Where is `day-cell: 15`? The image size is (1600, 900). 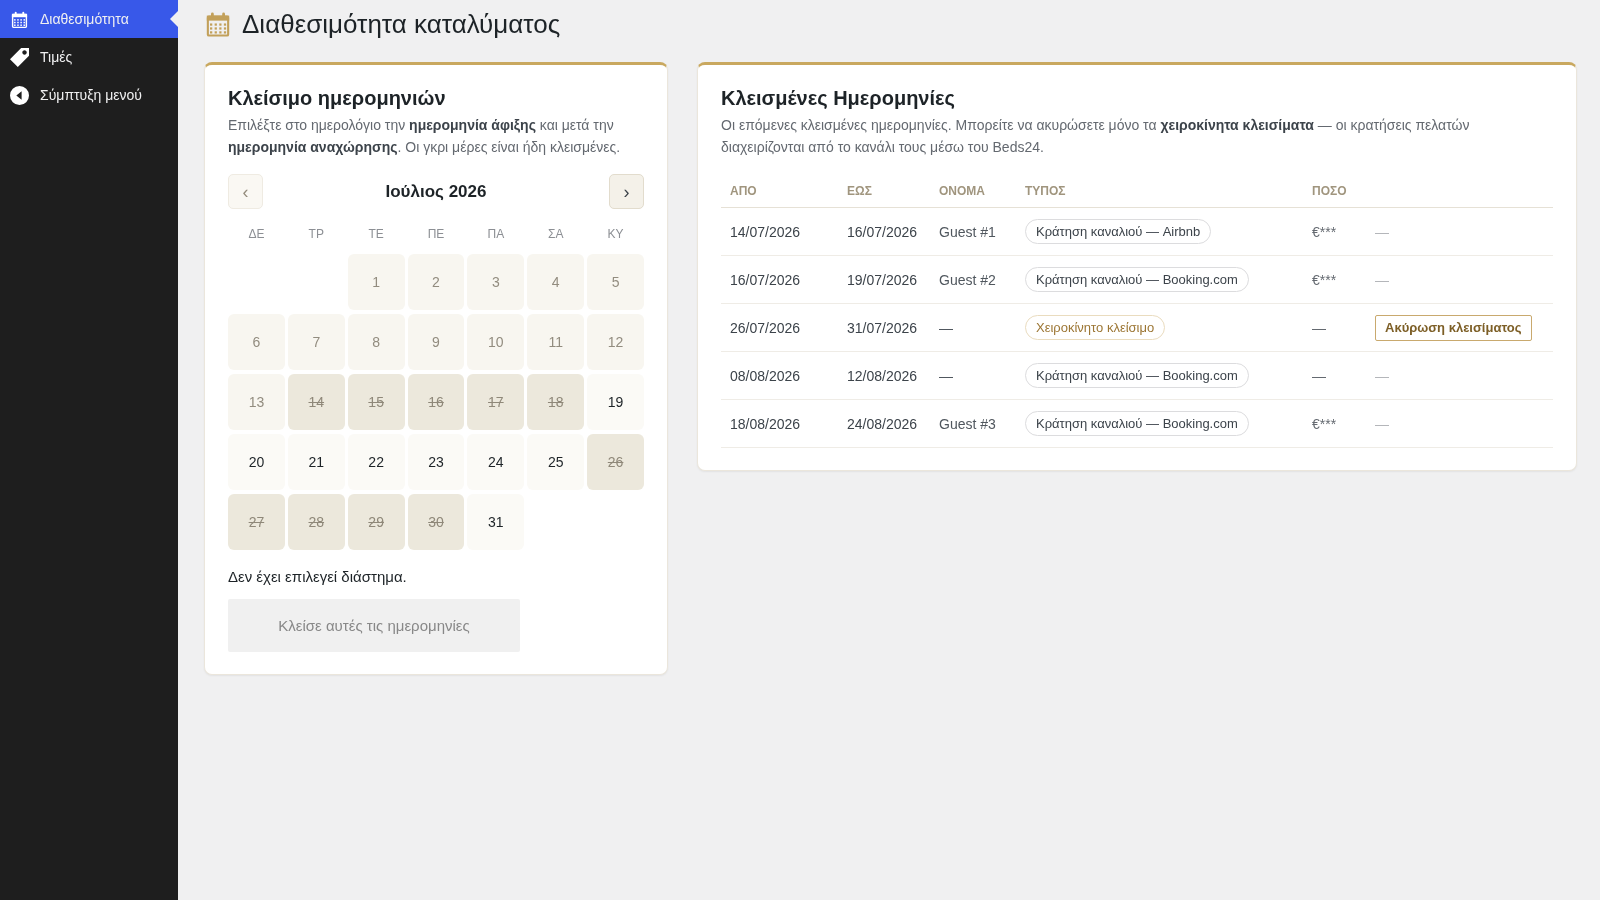
day-cell: 15 is located at coordinates (376, 402).